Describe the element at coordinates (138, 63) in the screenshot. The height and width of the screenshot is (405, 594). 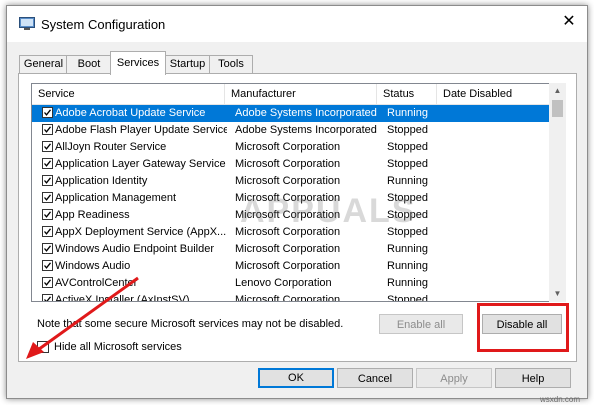
I see `tab-services: Services` at that location.